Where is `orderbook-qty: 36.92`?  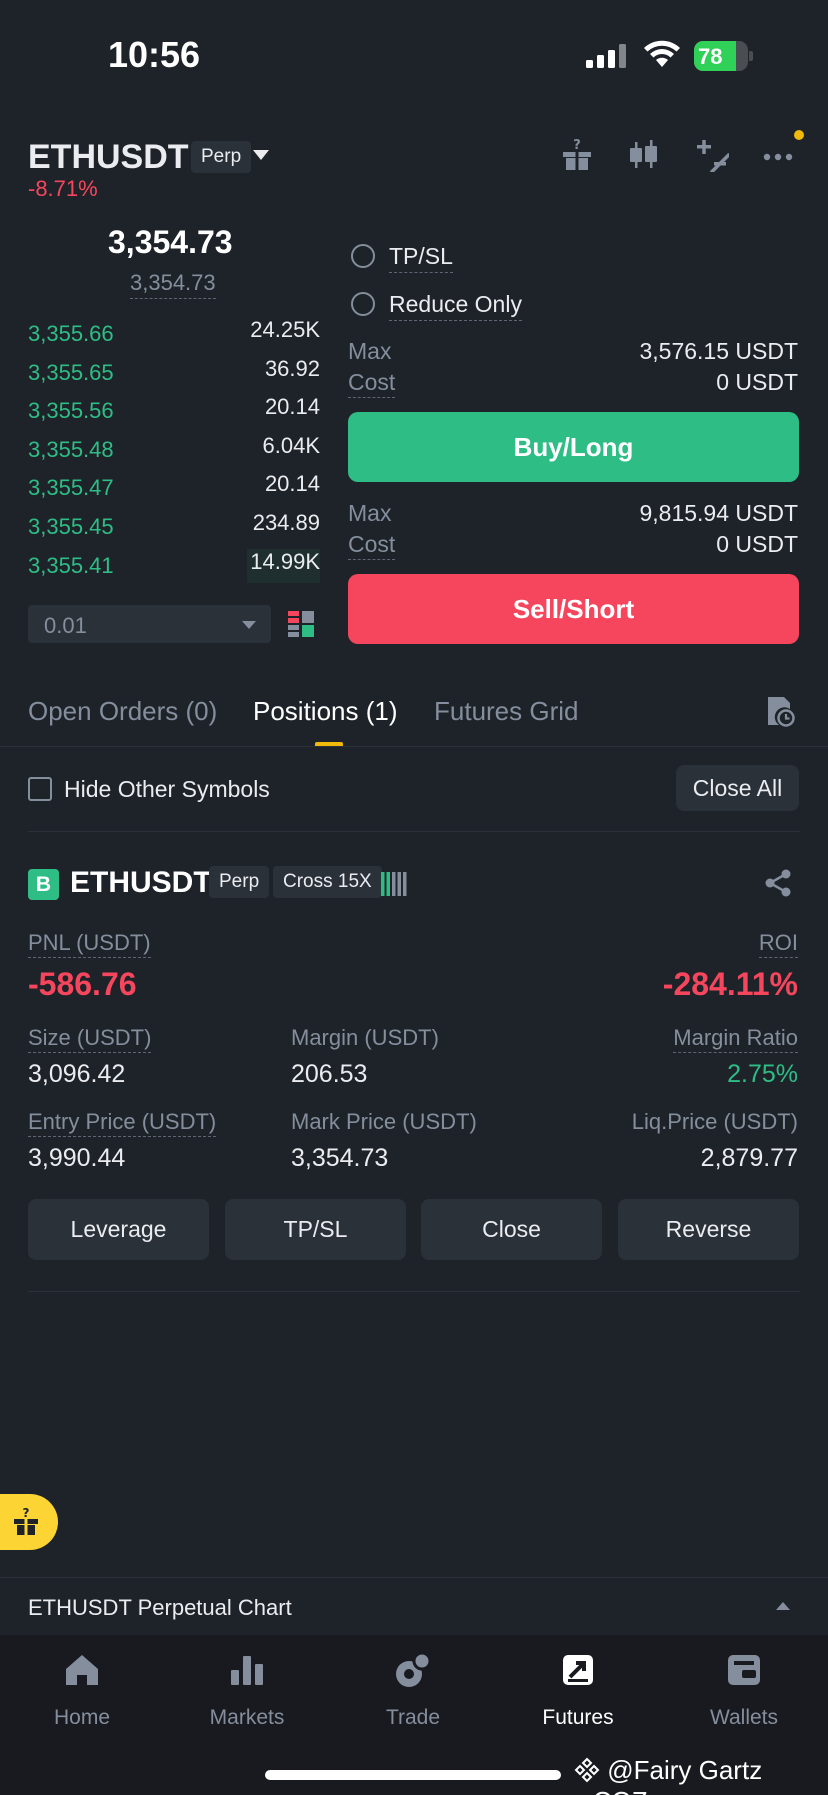 orderbook-qty: 36.92 is located at coordinates (292, 368).